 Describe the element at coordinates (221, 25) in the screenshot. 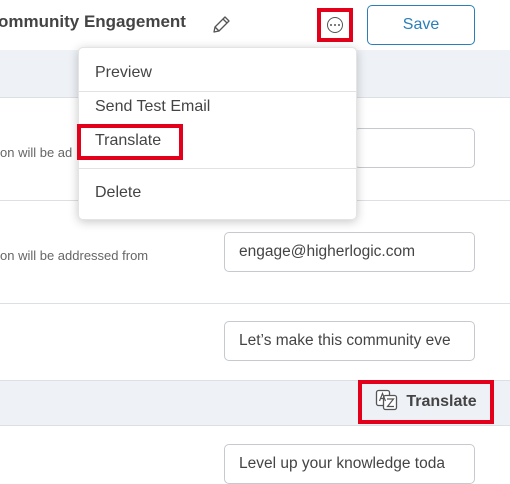

I see `pencil-icon` at that location.